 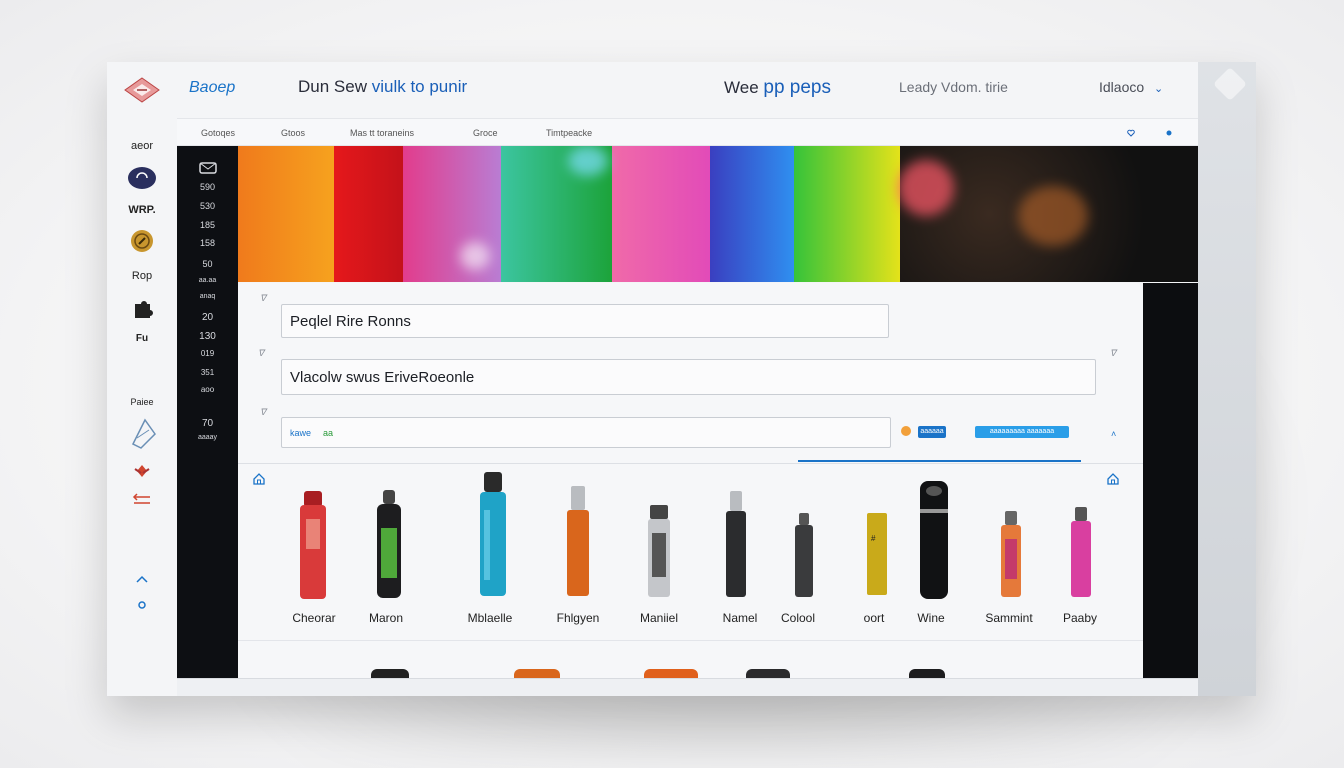 I want to click on account-name: Idlaoco, so click(x=1122, y=87).